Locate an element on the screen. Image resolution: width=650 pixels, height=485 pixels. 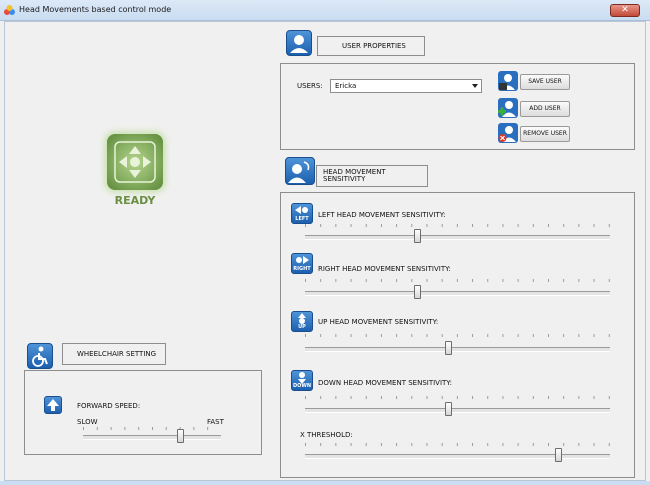
add-user-icon is located at coordinates (508, 108).